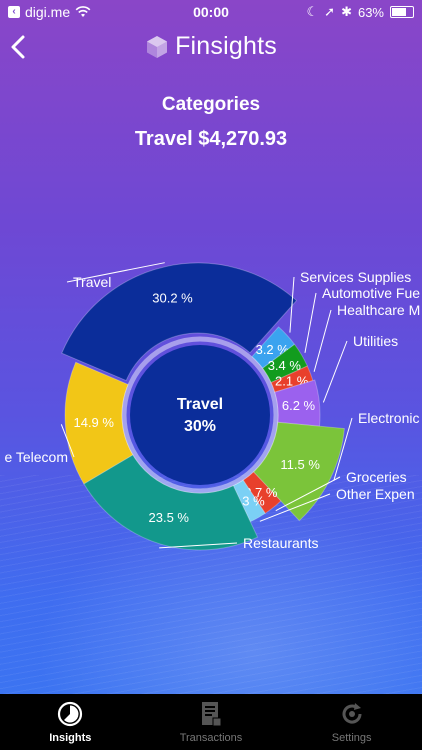  I want to click on page-title: Categories, so click(211, 104).